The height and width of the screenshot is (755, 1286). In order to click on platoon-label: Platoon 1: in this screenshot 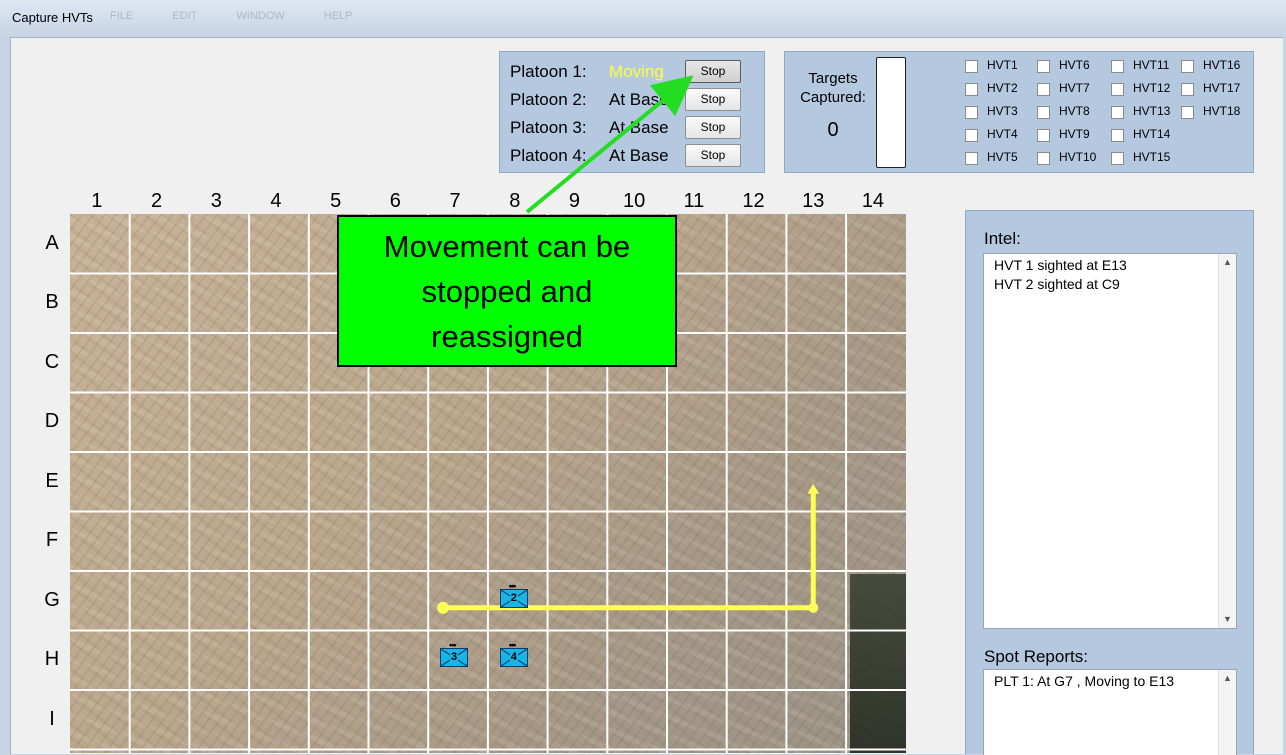, I will do `click(548, 71)`.